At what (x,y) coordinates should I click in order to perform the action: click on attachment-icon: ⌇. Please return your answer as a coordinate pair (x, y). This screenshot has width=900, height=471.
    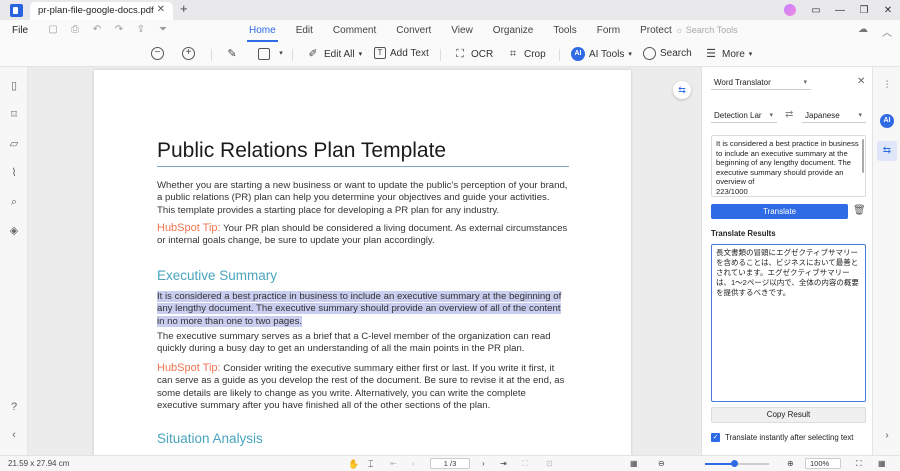
    Looking at the image, I should click on (14, 173).